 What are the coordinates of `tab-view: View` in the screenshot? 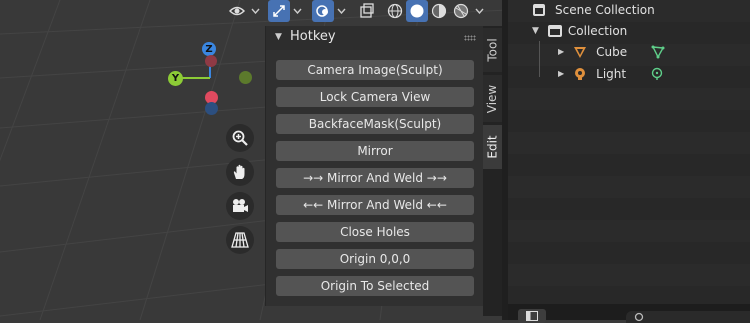 It's located at (492, 98).